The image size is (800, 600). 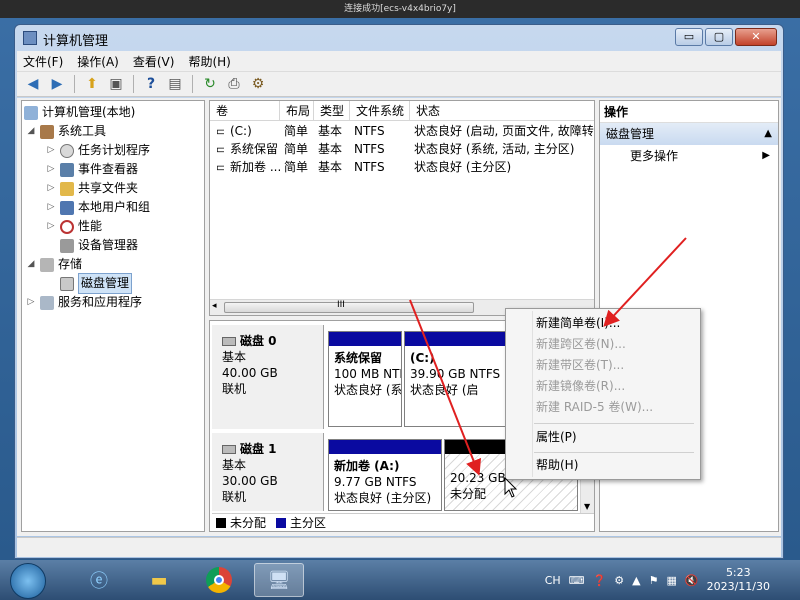 What do you see at coordinates (210, 84) in the screenshot?
I see `refresh-icon: ↻` at bounding box center [210, 84].